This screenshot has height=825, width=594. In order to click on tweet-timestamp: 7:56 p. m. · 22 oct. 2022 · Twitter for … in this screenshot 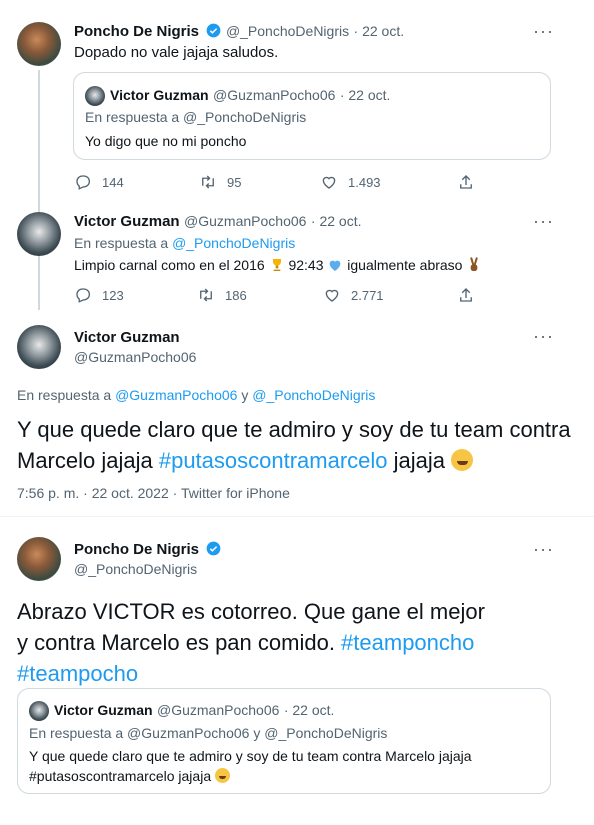, I will do `click(153, 493)`.